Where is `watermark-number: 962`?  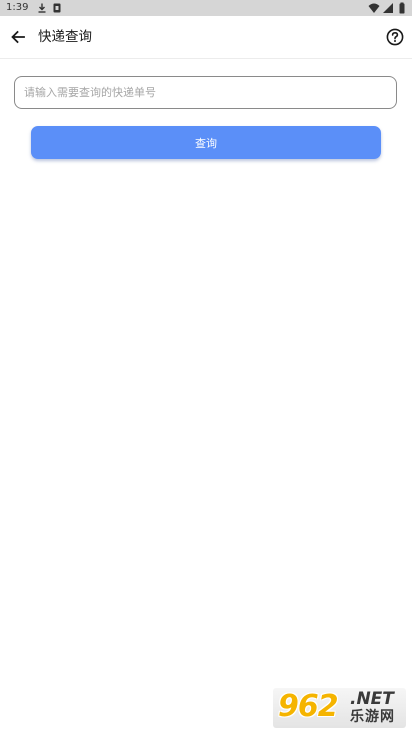 watermark-number: 962 is located at coordinates (308, 706).